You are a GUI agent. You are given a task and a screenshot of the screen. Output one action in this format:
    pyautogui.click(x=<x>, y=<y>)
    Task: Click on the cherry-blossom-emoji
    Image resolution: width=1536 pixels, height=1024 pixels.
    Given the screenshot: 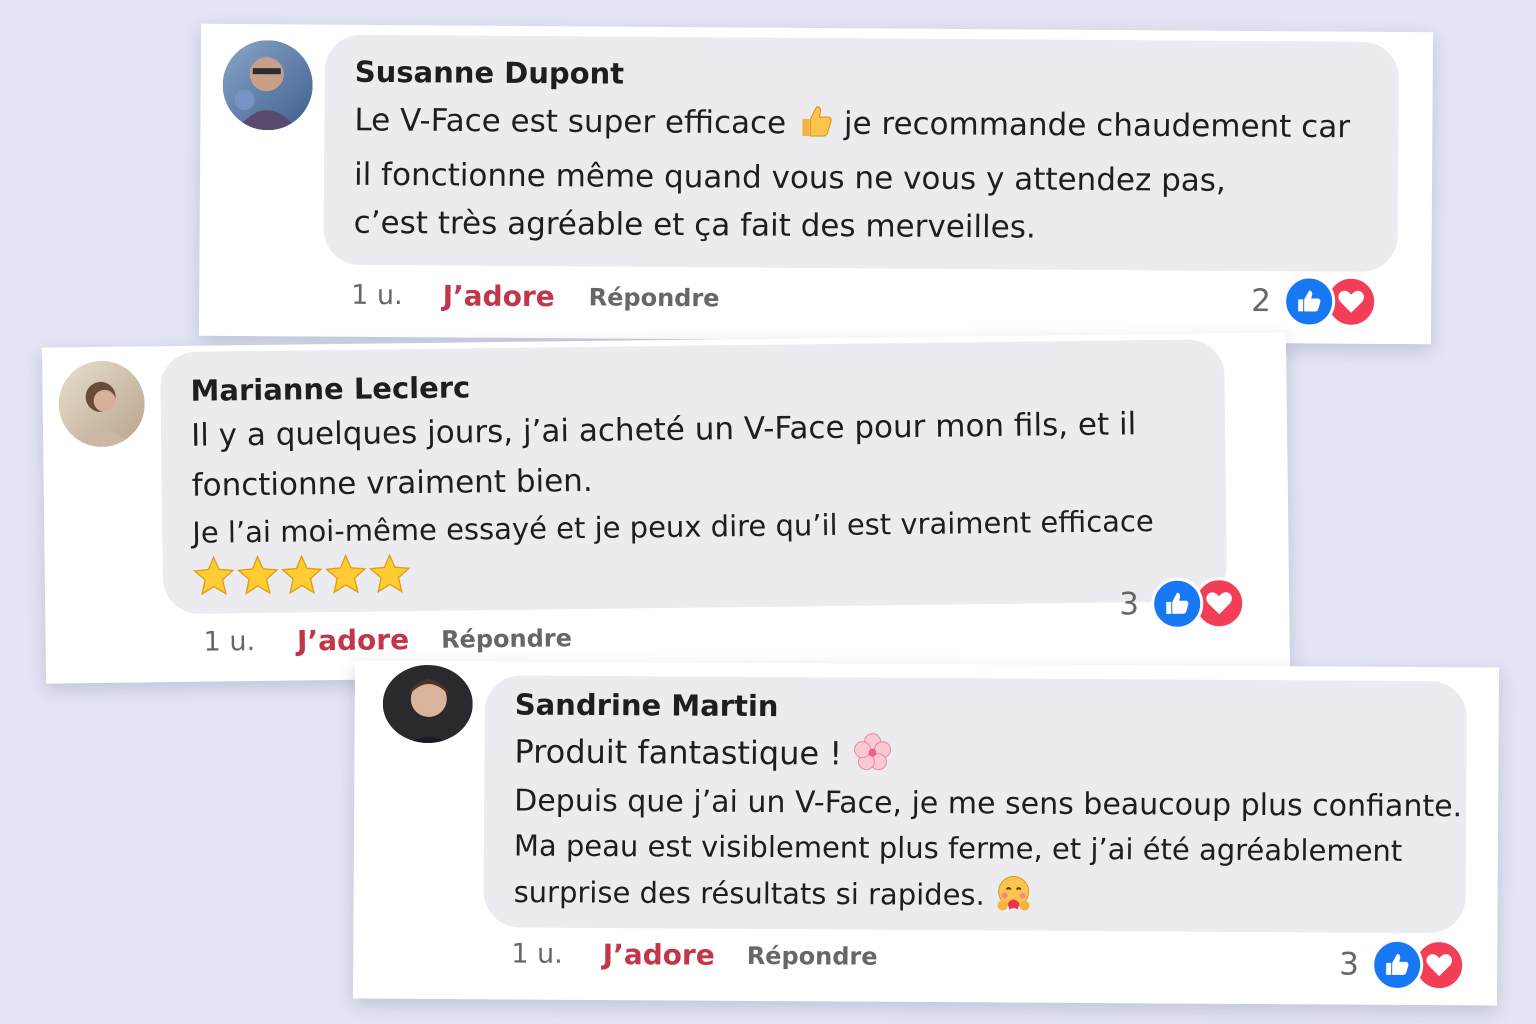 What is the action you would take?
    pyautogui.click(x=872, y=756)
    